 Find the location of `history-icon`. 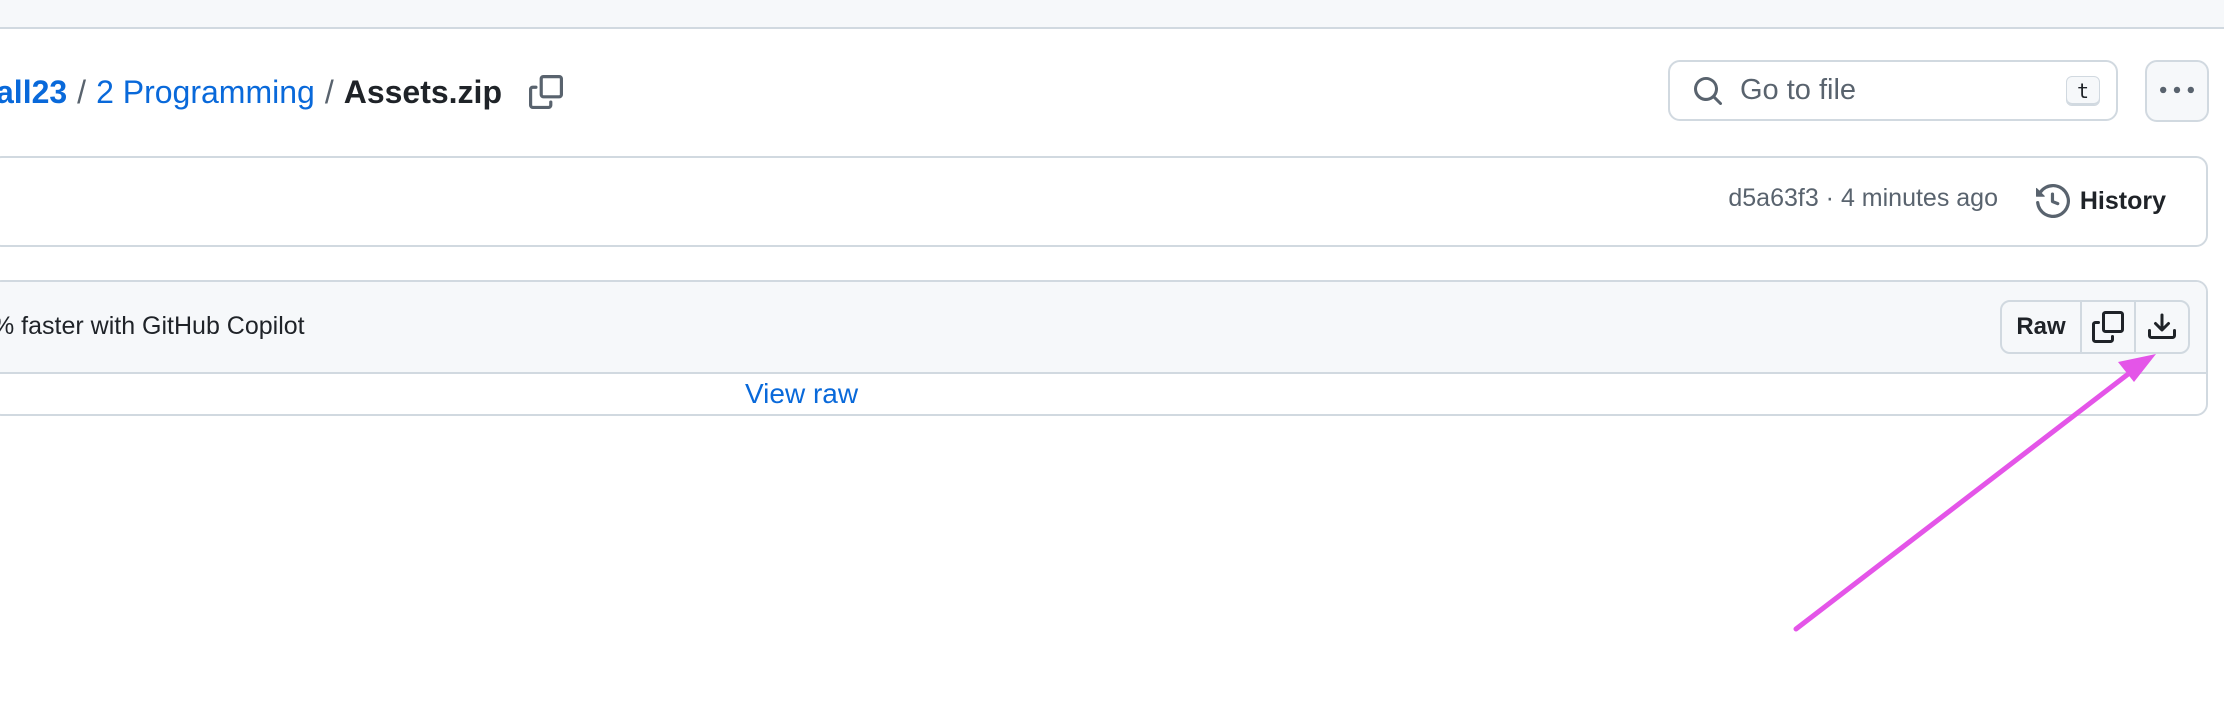

history-icon is located at coordinates (2052, 201).